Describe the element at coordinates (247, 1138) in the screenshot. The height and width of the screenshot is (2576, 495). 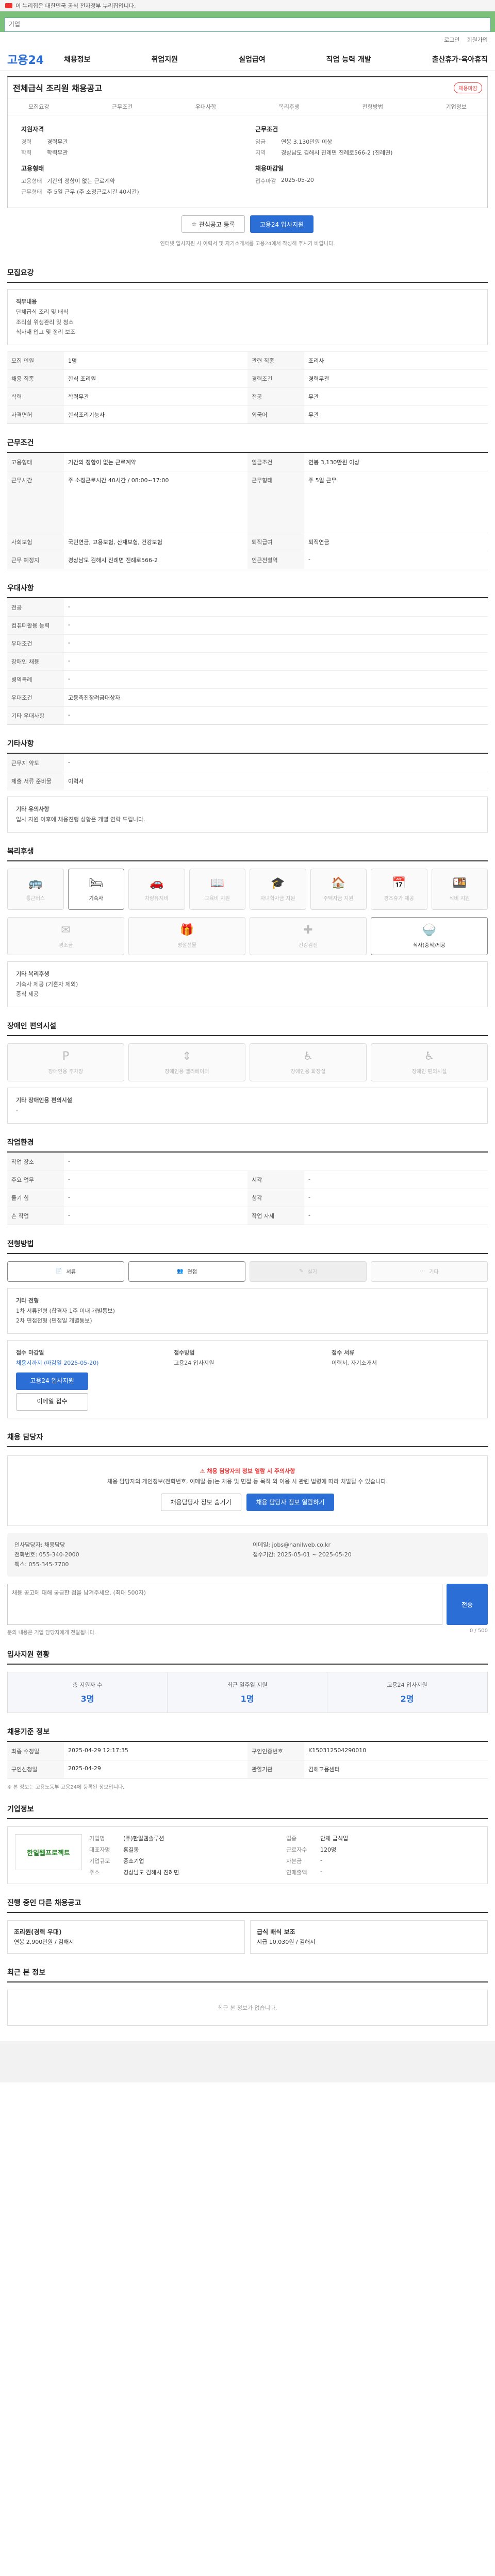
I see `section-title: 작업환경` at that location.